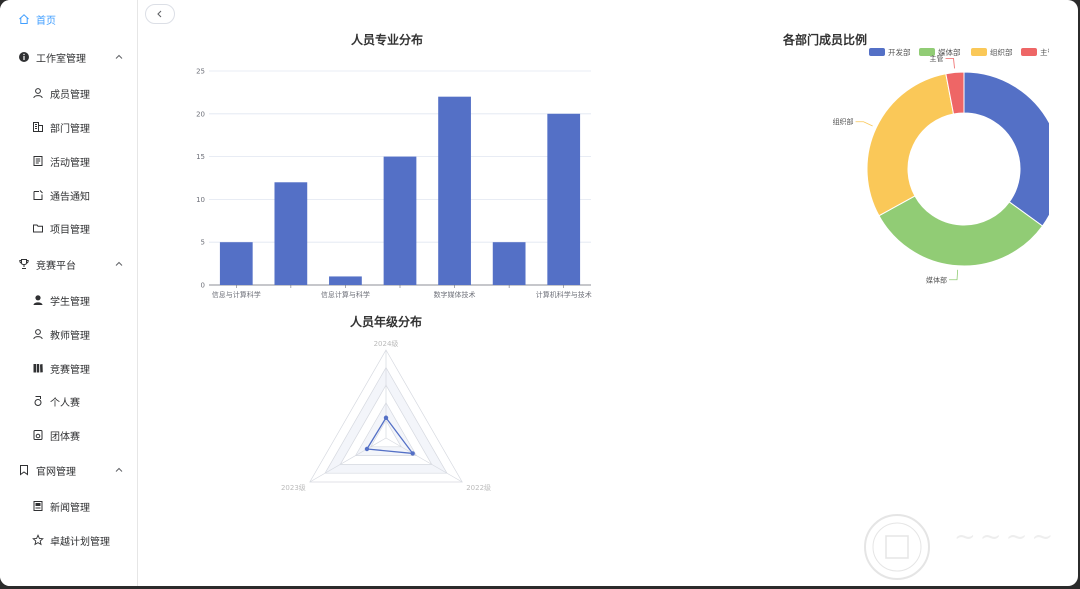  I want to click on collapse-button, so click(160, 14).